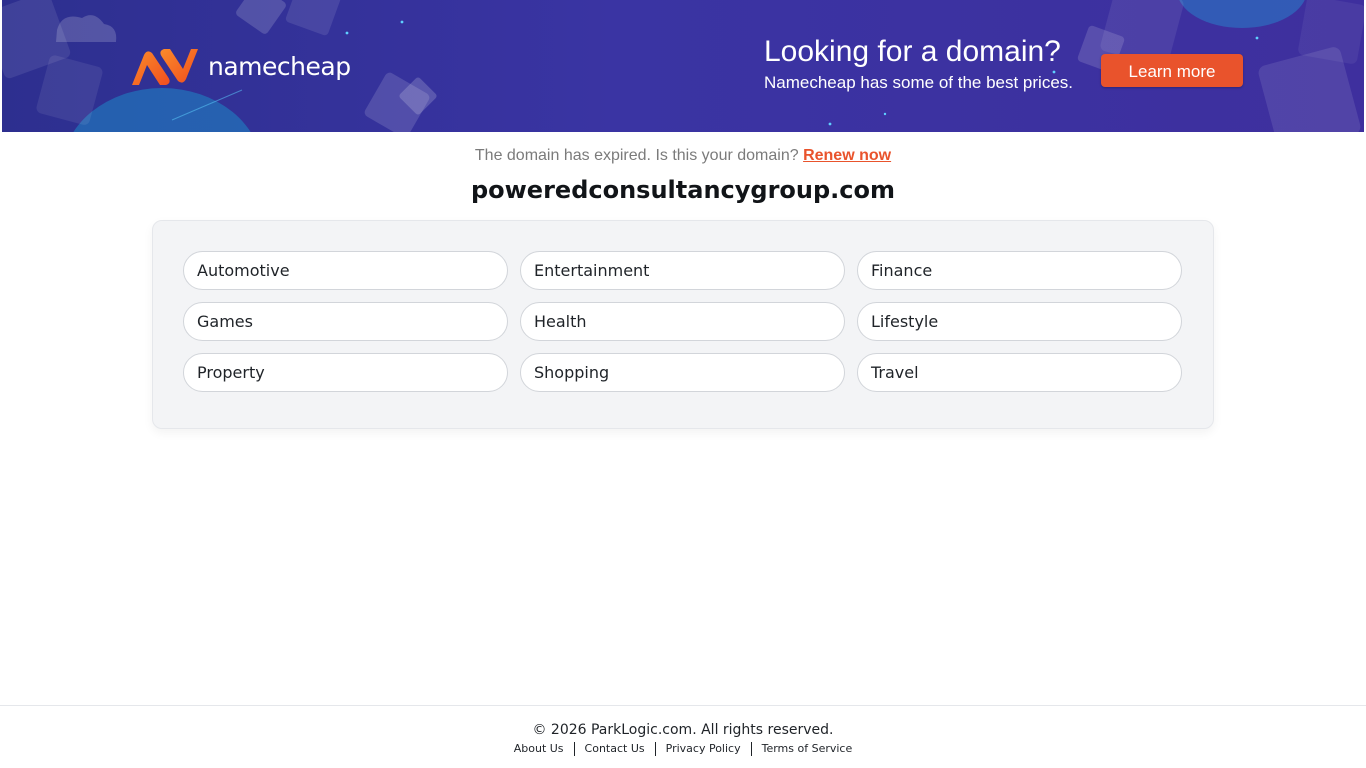 This screenshot has height=768, width=1366. What do you see at coordinates (345, 372) in the screenshot?
I see `category-property: Property` at bounding box center [345, 372].